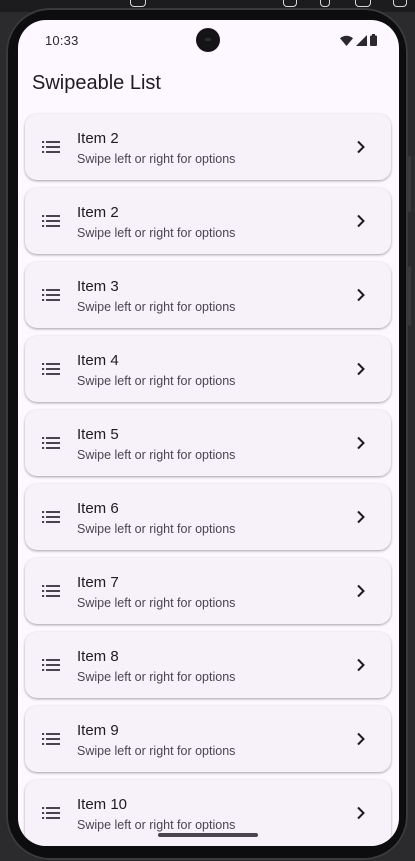  Describe the element at coordinates (361, 40) in the screenshot. I see `signal-icon` at that location.